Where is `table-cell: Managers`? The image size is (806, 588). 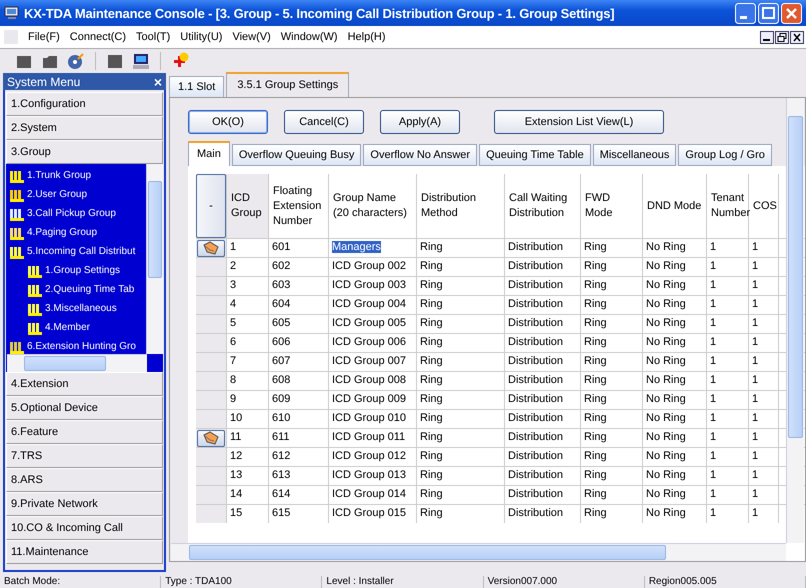 table-cell: Managers is located at coordinates (373, 248).